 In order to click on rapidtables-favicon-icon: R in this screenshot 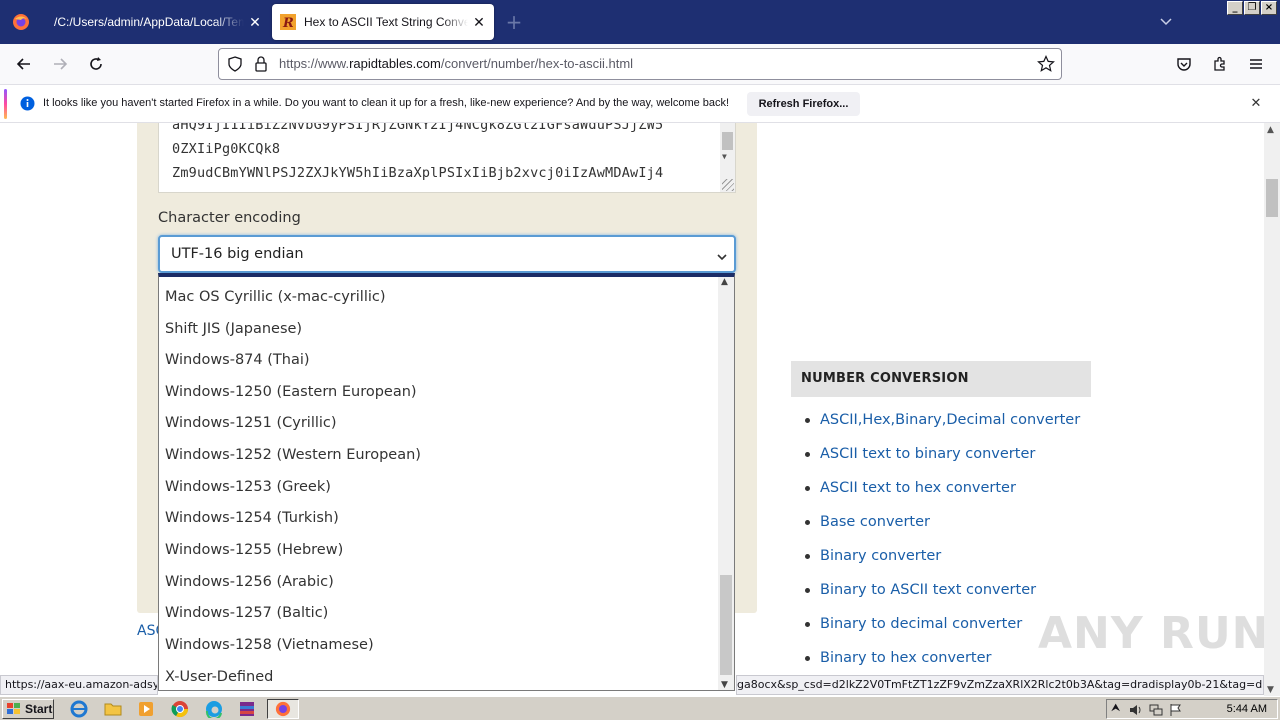, I will do `click(288, 22)`.